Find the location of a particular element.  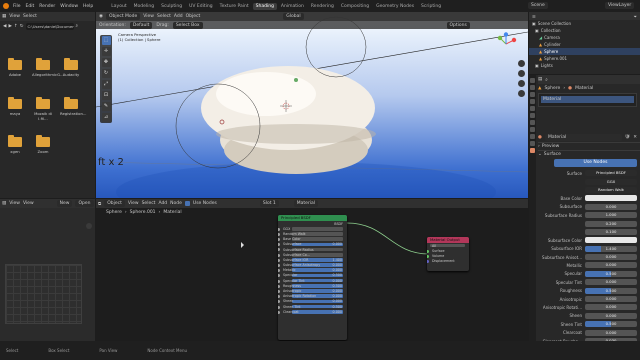

folder-item: Adobe is located at coordinates (15, 67).